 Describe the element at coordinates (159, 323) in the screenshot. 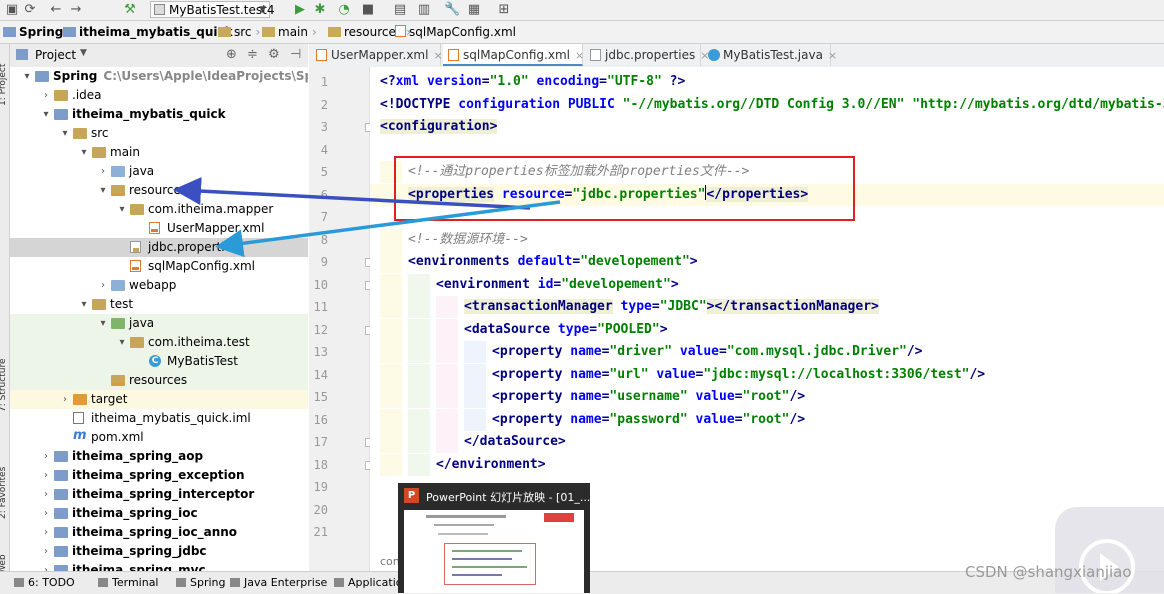

I see `tree-item: ▾ java` at that location.